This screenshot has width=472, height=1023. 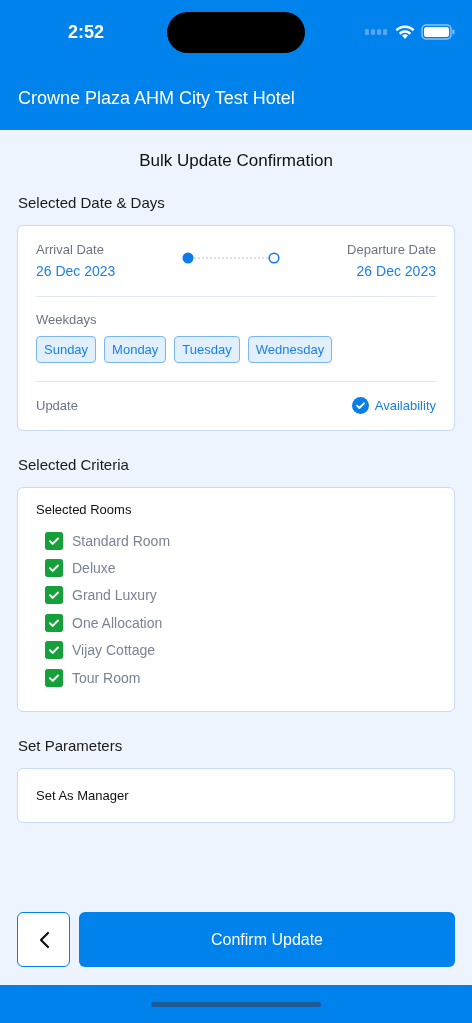 What do you see at coordinates (106, 677) in the screenshot?
I see `room-label: Tour Room` at bounding box center [106, 677].